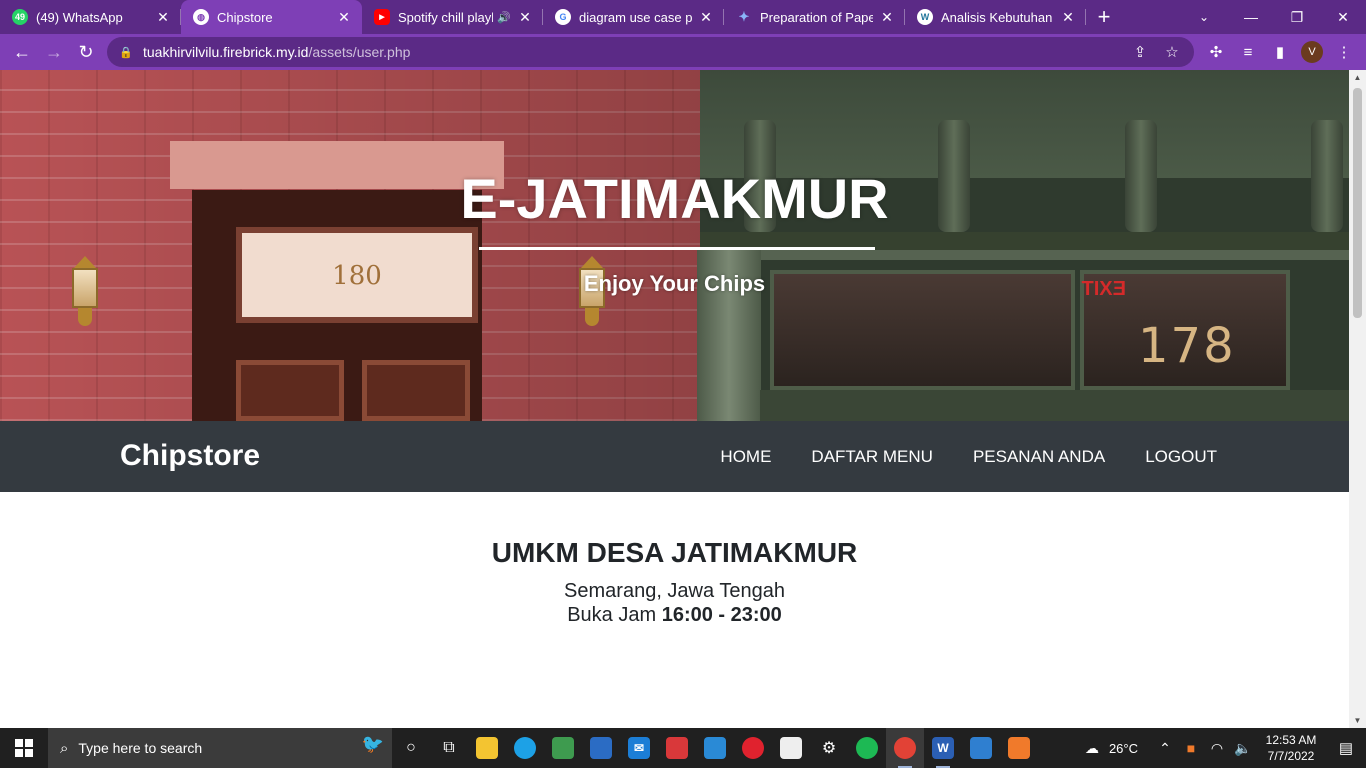 This screenshot has height=768, width=1366. What do you see at coordinates (1248, 52) in the screenshot?
I see `media-controls-icon: ≡` at bounding box center [1248, 52].